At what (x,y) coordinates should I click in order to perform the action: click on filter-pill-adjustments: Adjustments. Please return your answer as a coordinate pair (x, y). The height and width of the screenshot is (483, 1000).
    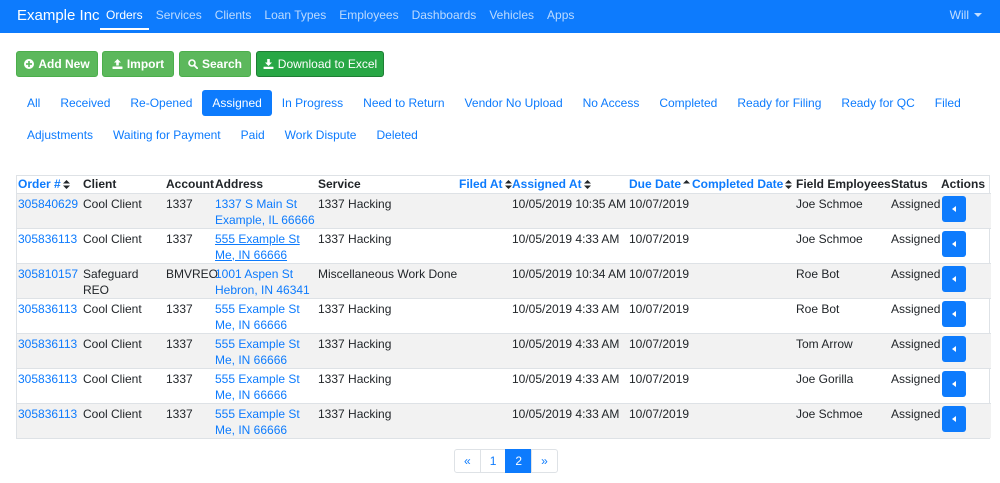
    Looking at the image, I should click on (60, 135).